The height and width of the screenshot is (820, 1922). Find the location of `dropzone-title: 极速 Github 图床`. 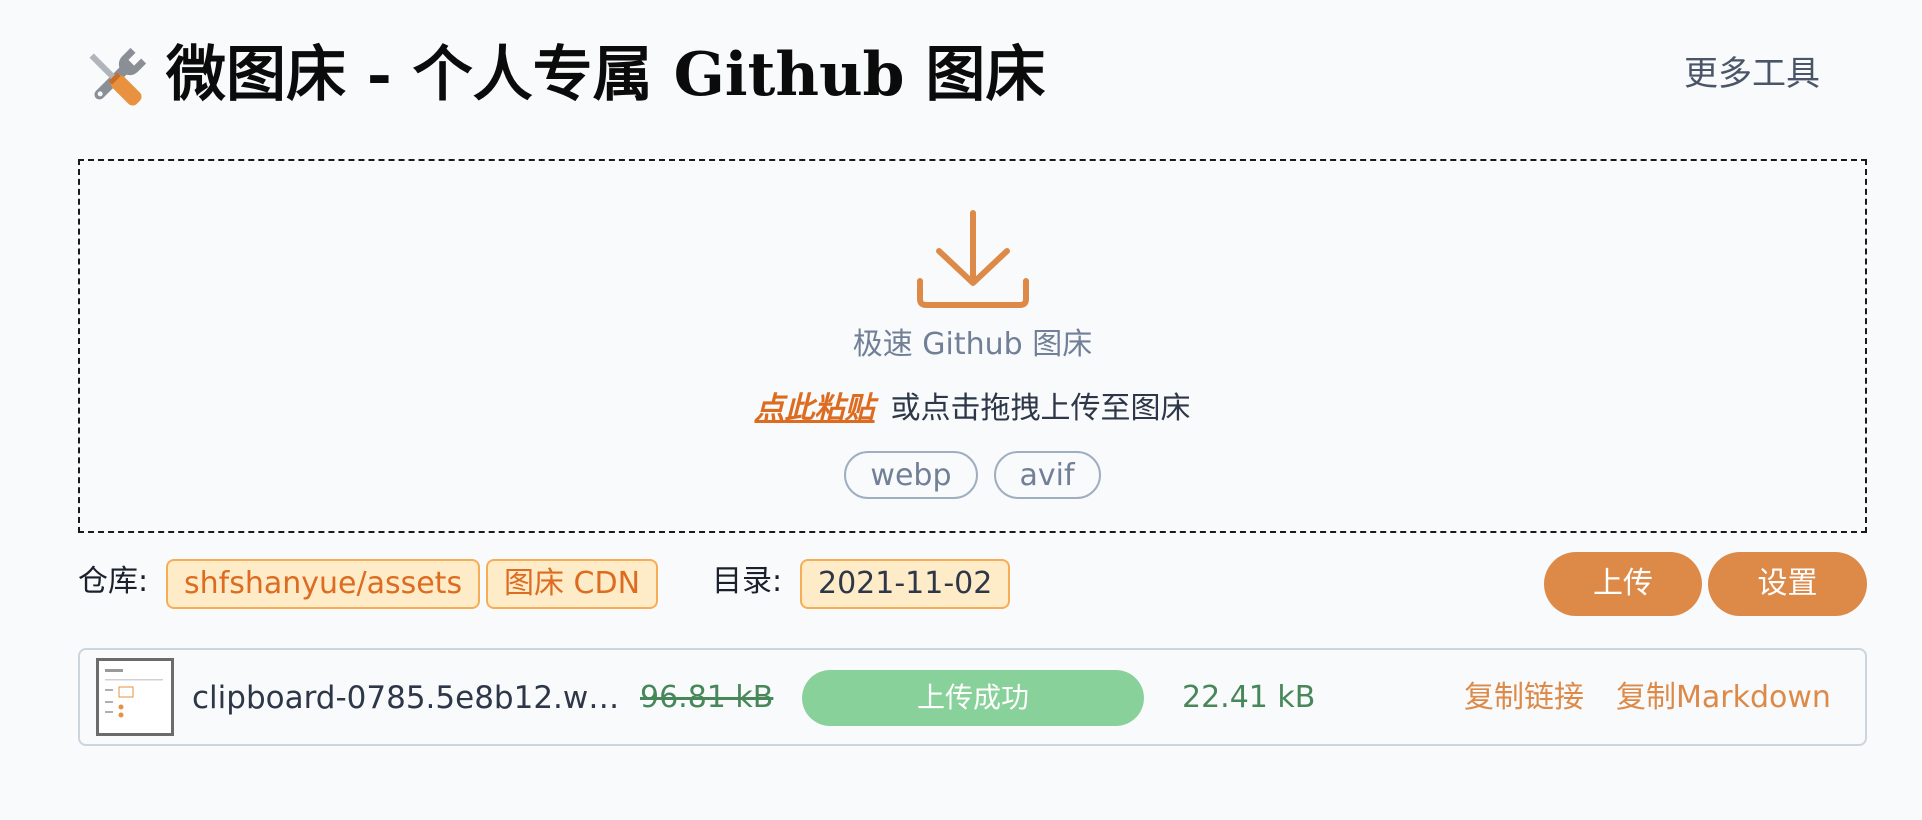

dropzone-title: 极速 Github 图床 is located at coordinates (972, 344).